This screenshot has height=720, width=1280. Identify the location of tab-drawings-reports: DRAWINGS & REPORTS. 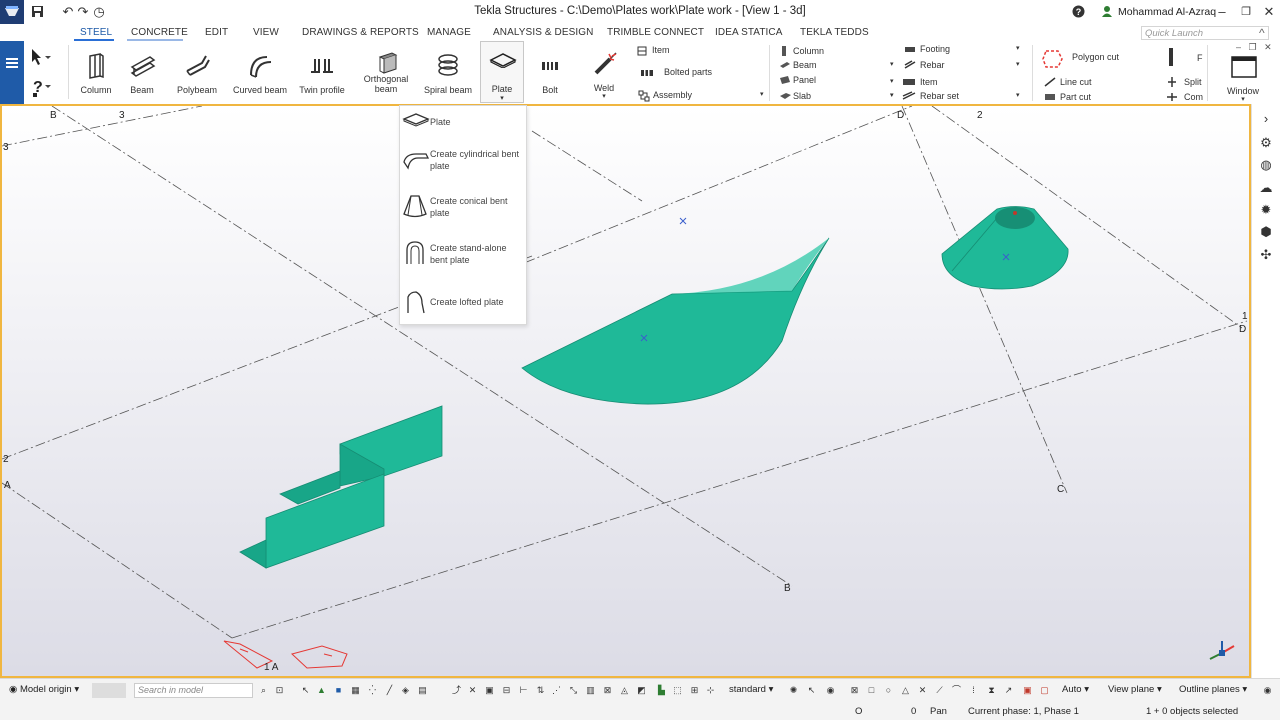
(360, 32).